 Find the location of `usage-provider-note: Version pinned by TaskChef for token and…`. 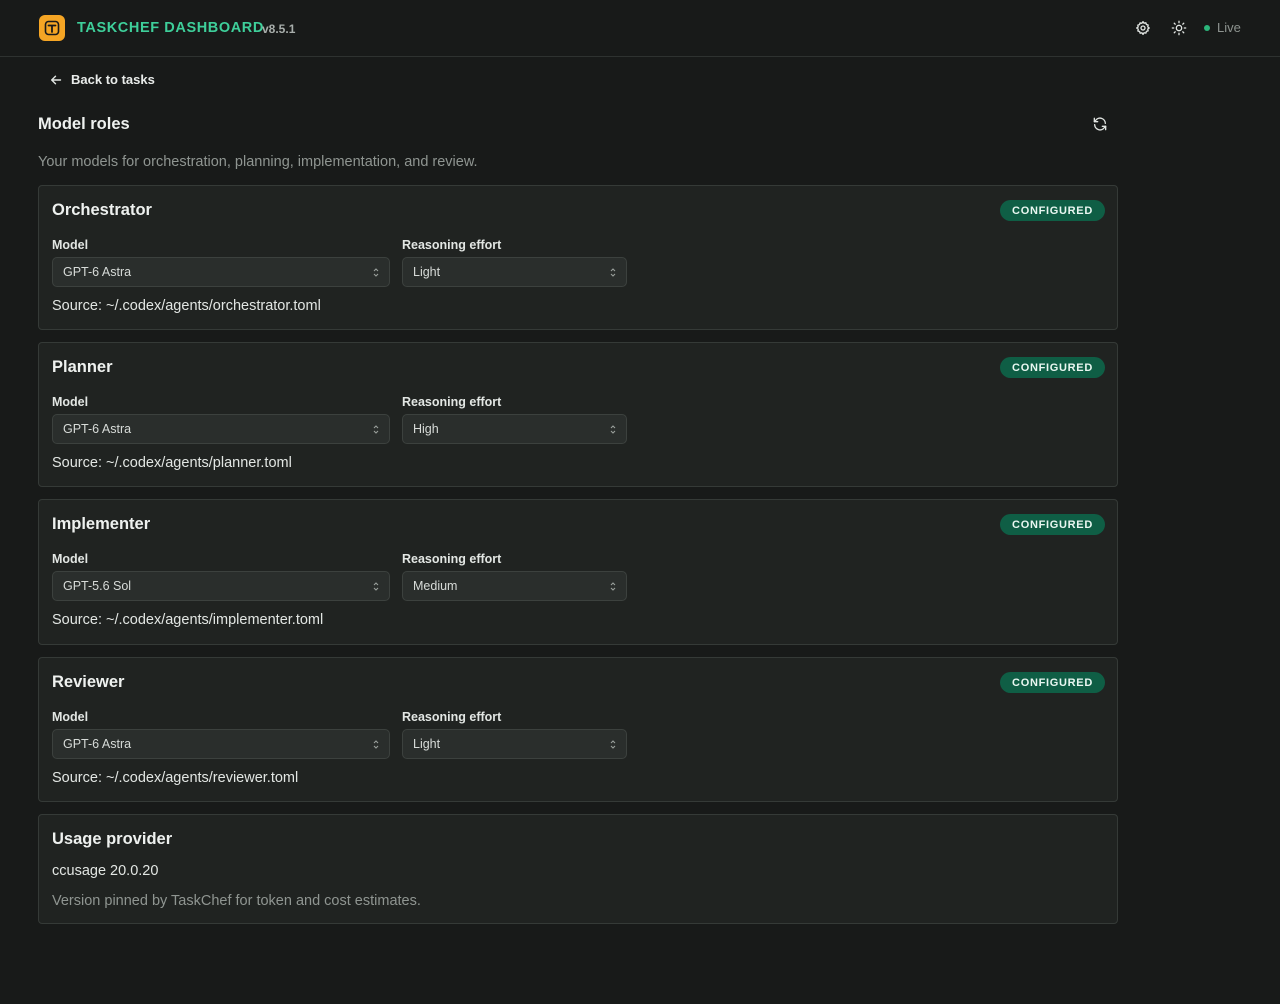

usage-provider-note: Version pinned by TaskChef for token and… is located at coordinates (236, 901).